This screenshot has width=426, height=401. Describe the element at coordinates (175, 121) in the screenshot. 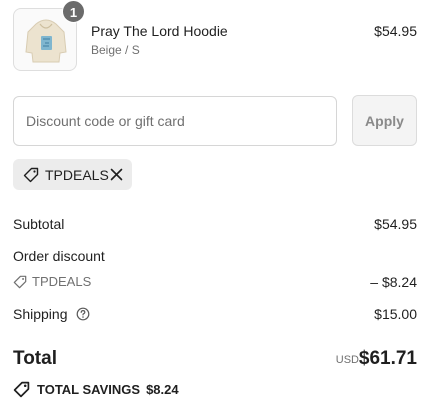

I see `discount-code-input` at that location.